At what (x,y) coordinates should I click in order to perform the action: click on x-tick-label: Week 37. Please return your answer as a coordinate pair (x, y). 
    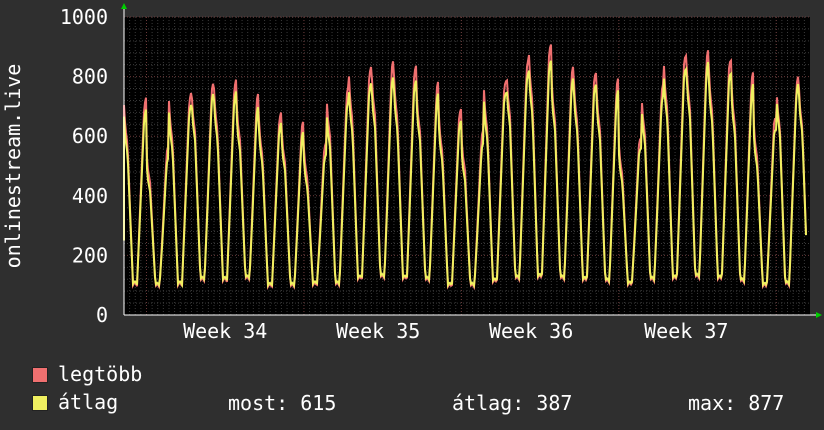
    Looking at the image, I should click on (686, 331).